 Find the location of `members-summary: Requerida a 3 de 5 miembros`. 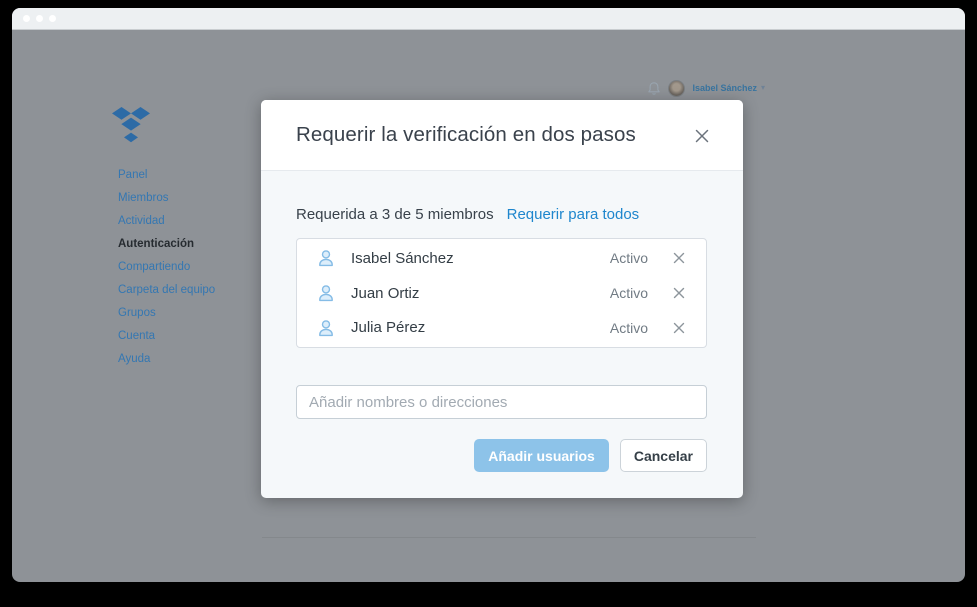

members-summary: Requerida a 3 de 5 miembros is located at coordinates (395, 214).